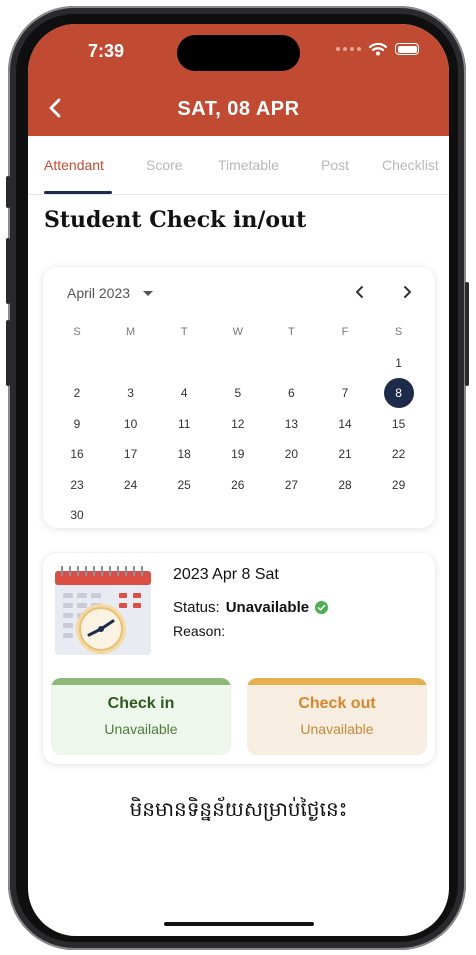 The image size is (476, 955). I want to click on calendar-day-number: 14, so click(345, 423).